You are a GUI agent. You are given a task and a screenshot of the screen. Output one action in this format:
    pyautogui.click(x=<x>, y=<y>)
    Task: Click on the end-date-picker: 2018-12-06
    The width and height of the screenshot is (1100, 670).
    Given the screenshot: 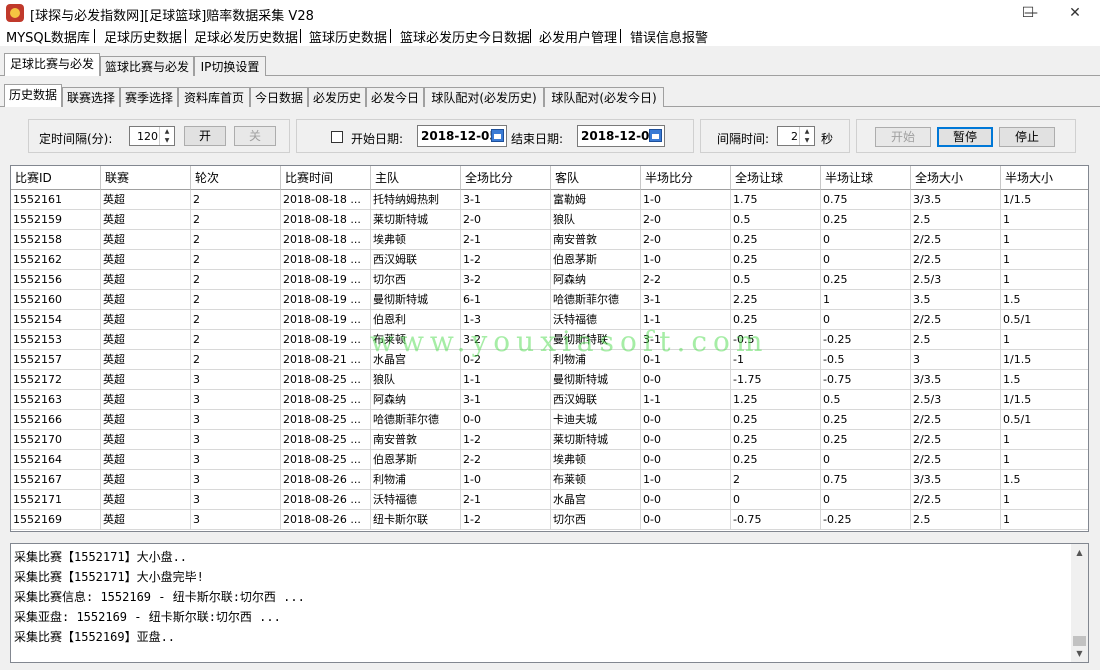 What is the action you would take?
    pyautogui.click(x=621, y=136)
    